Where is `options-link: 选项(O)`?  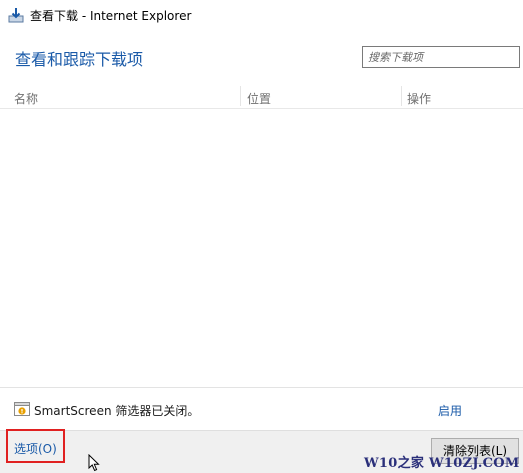
options-link: 选项(O) is located at coordinates (35, 446).